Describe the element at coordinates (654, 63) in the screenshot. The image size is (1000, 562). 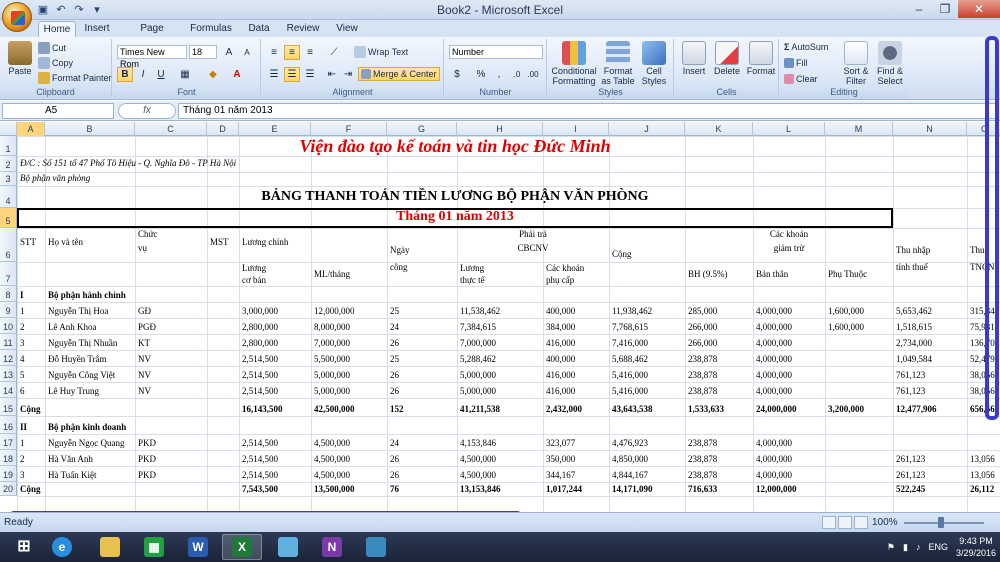
I see `cell-styles-button: Cell Styles` at that location.